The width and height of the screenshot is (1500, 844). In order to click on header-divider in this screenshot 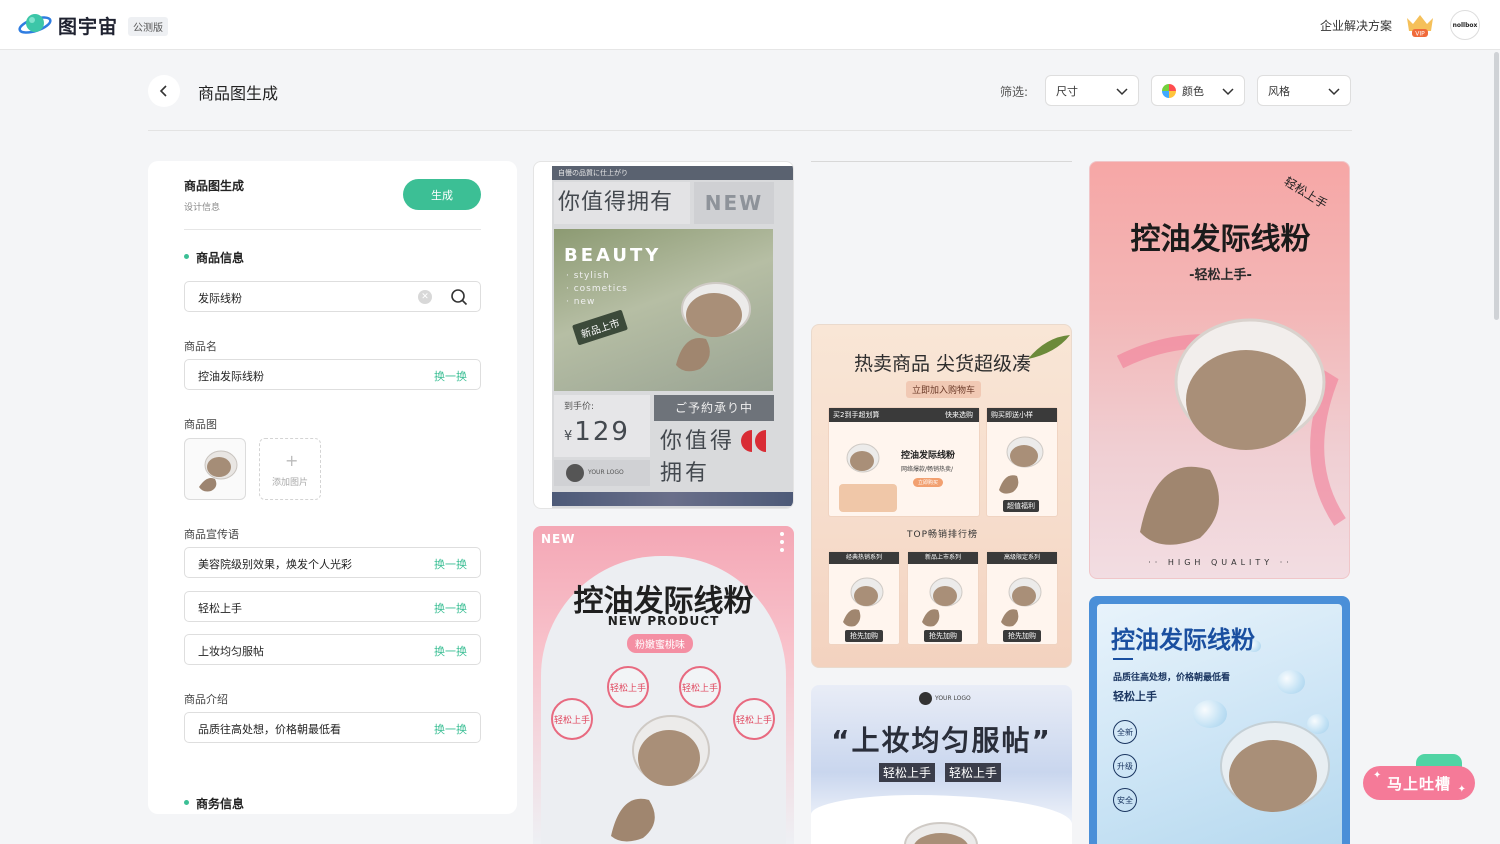, I will do `click(750, 130)`.